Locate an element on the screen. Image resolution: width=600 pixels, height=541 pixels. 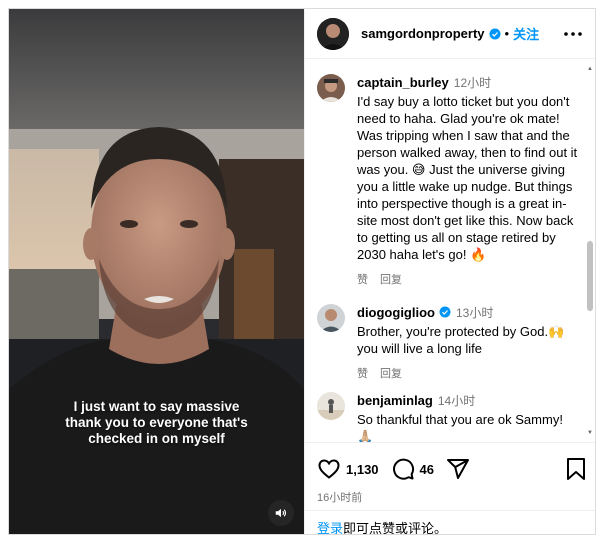
save-button is located at coordinates (576, 471).